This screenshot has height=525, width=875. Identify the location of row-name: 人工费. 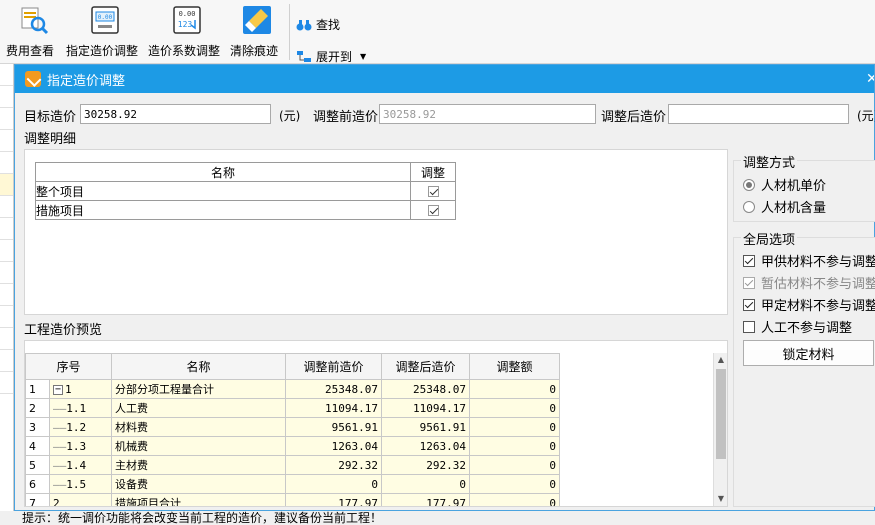
(198, 408).